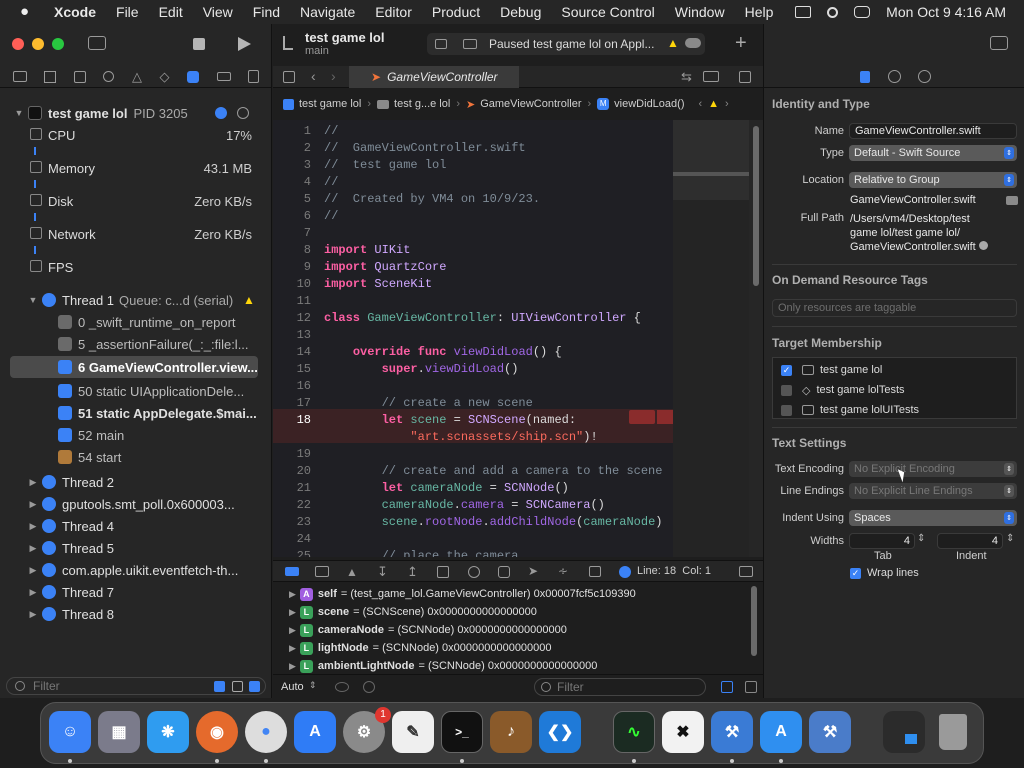  Describe the element at coordinates (413, 732) in the screenshot. I see `dock-textedit-icon: ✎` at that location.